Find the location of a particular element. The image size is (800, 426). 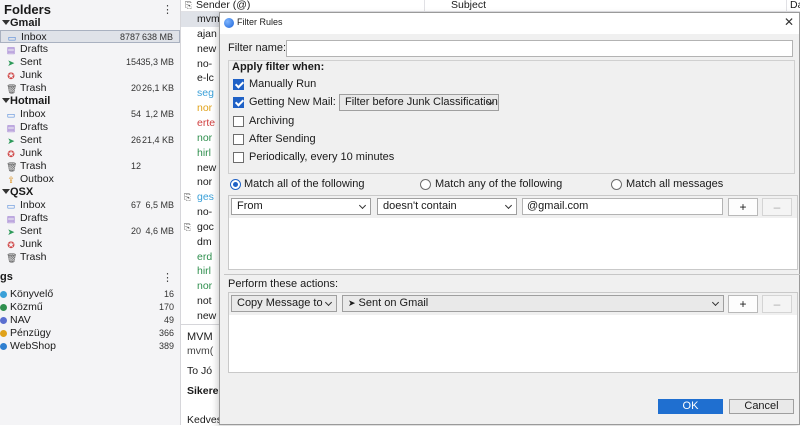

close-icon: ✕ is located at coordinates (789, 22).